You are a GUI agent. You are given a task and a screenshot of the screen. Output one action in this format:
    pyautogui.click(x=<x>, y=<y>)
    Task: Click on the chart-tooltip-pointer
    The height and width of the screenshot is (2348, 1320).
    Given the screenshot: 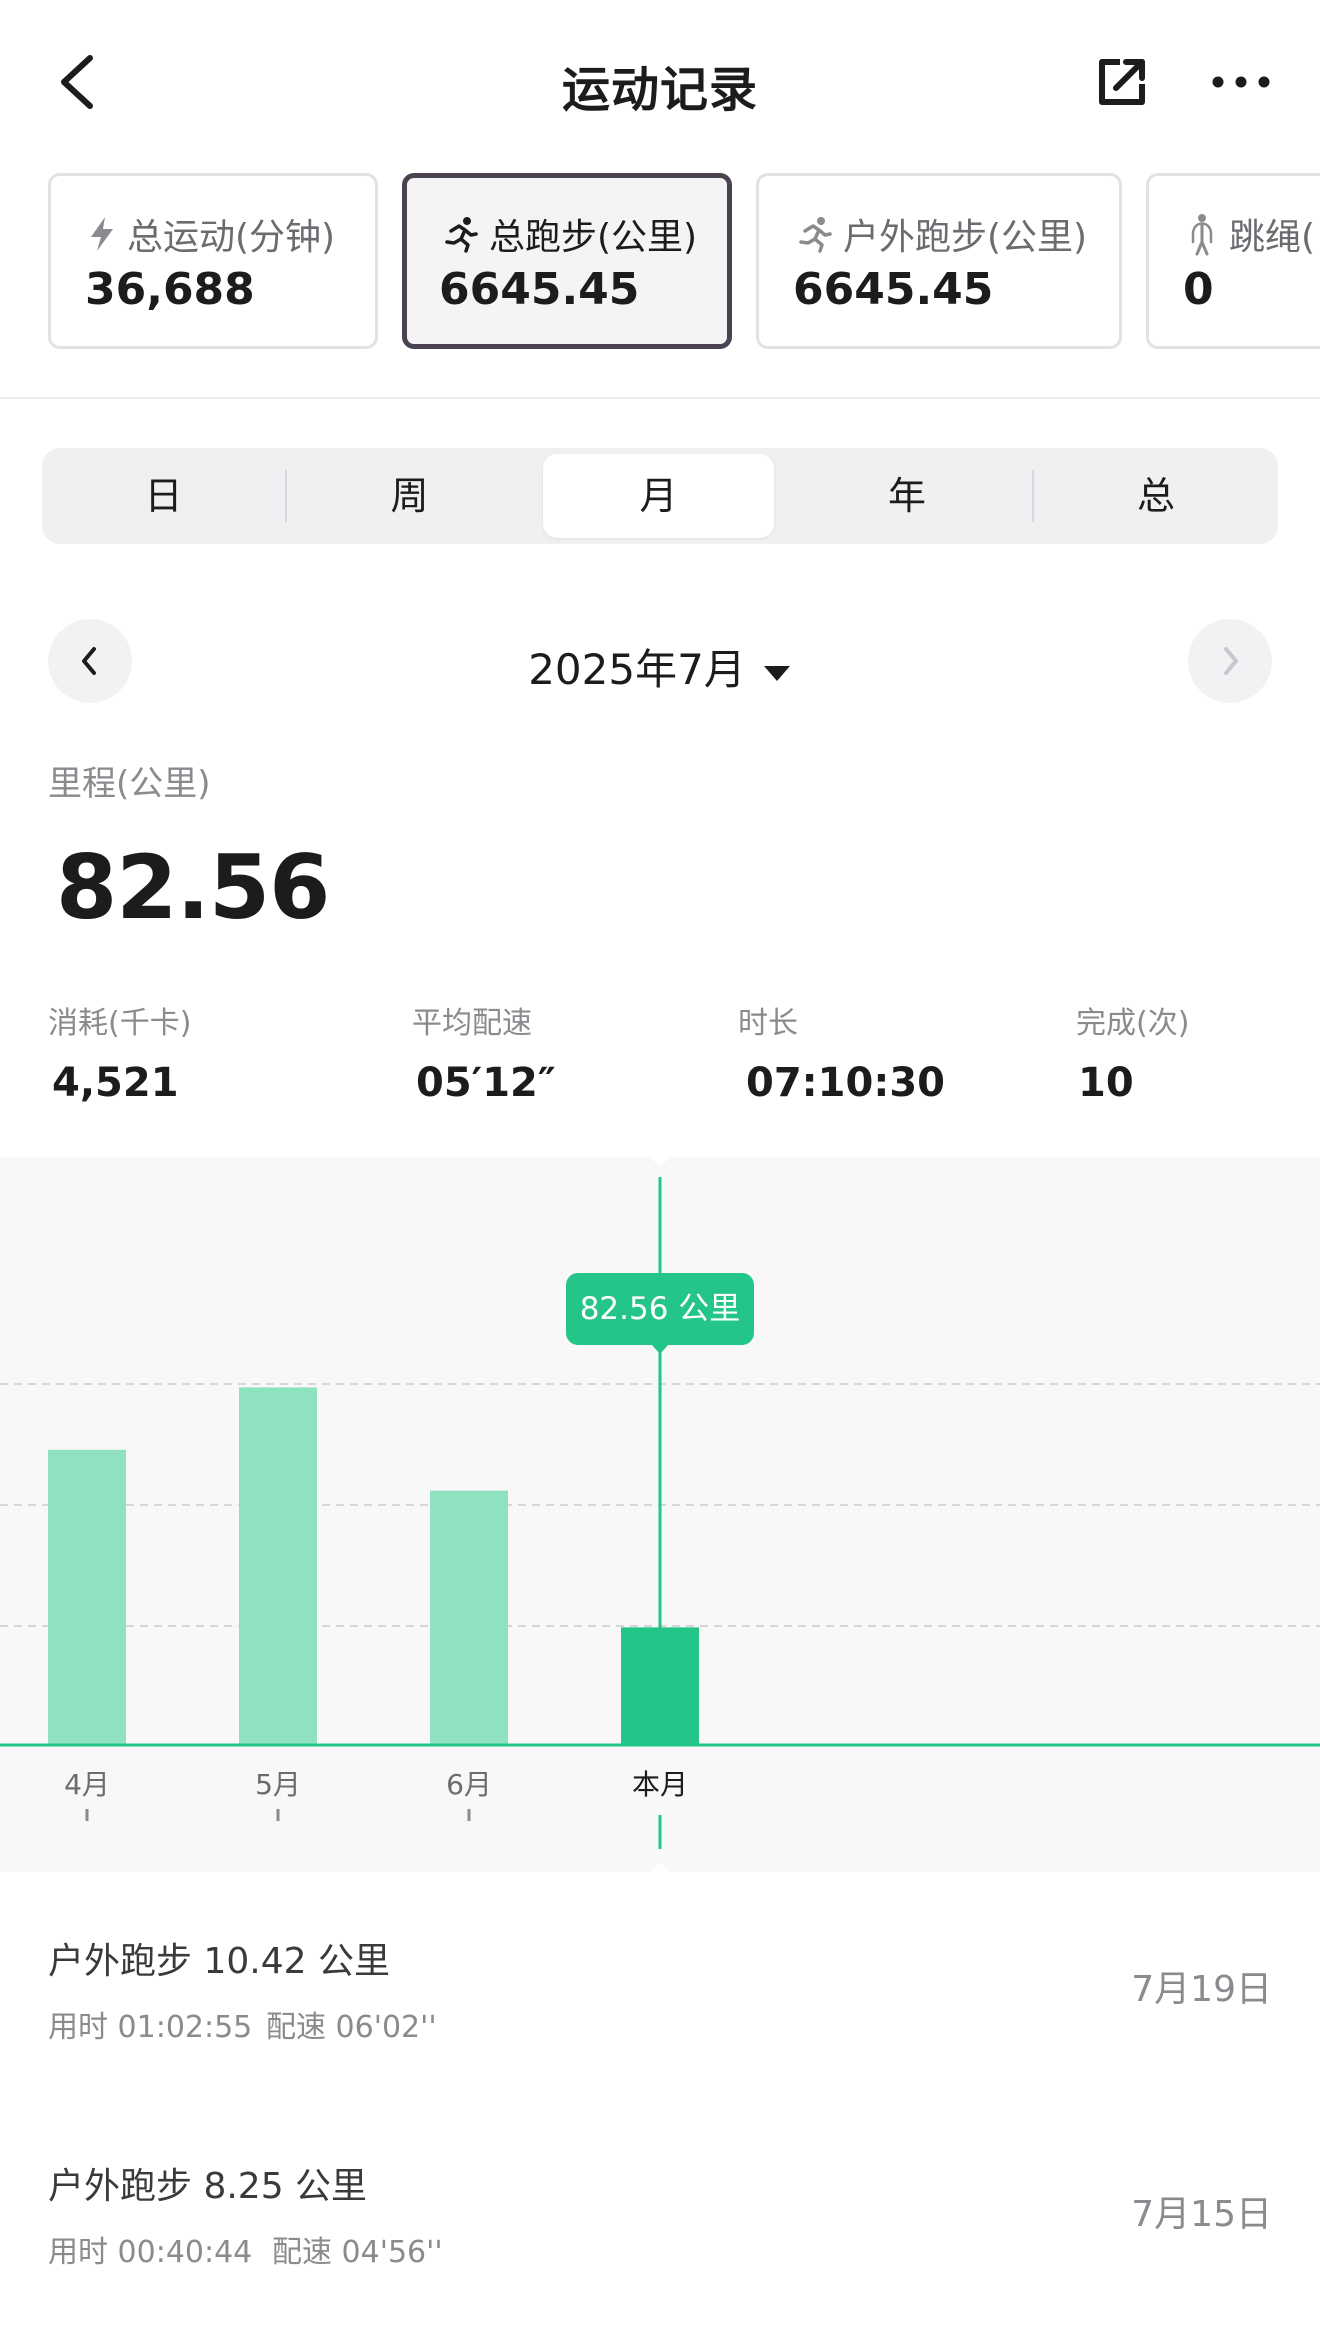 What is the action you would take?
    pyautogui.click(x=660, y=1349)
    